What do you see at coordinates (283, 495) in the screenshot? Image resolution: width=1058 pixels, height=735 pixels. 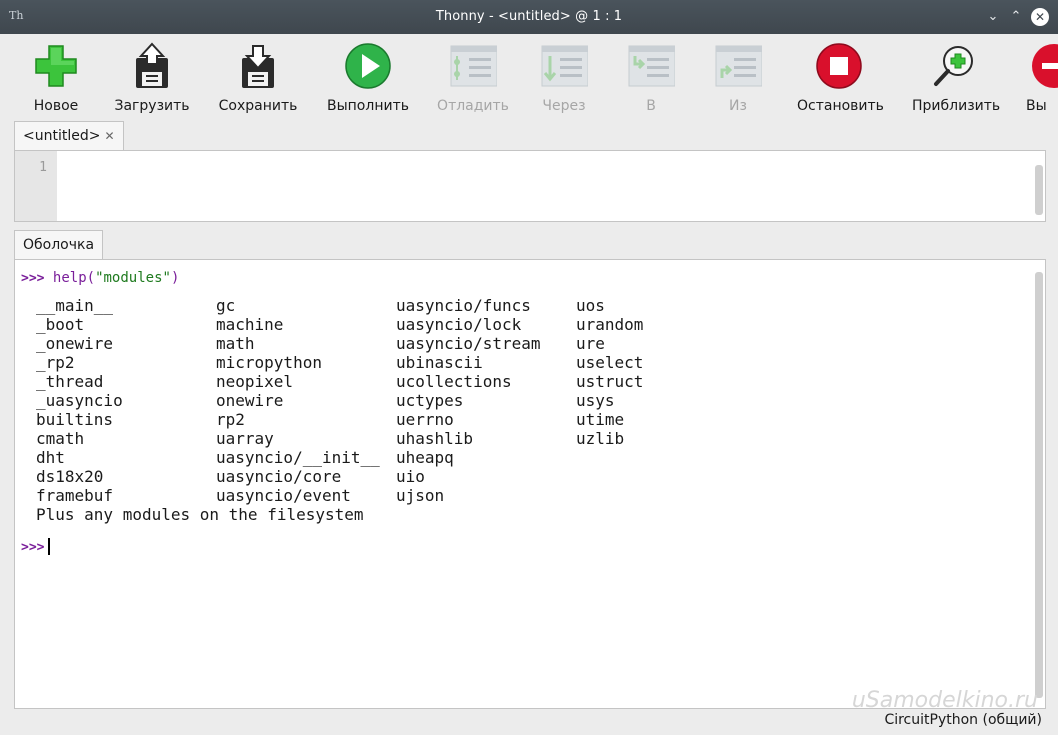 I see `module-name: uasyncio/event` at bounding box center [283, 495].